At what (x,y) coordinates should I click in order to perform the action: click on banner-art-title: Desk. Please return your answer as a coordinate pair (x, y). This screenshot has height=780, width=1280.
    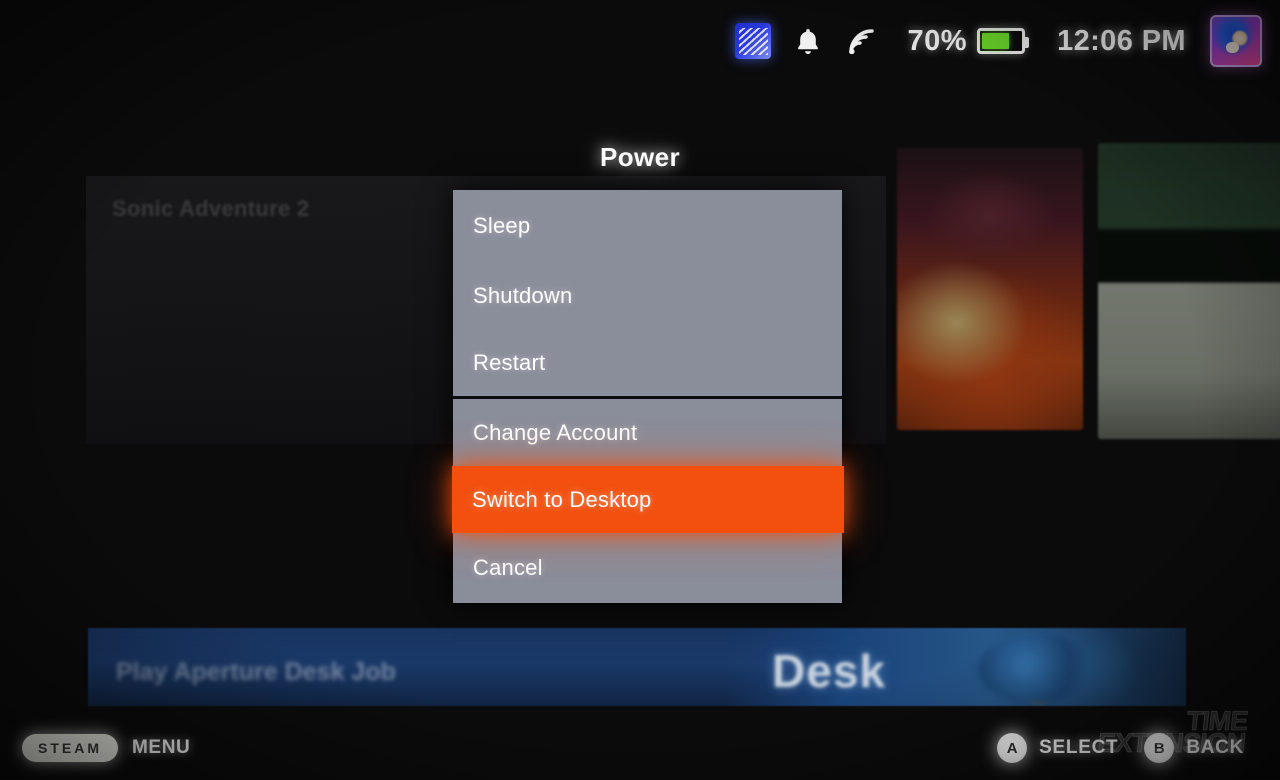
    Looking at the image, I should click on (829, 671).